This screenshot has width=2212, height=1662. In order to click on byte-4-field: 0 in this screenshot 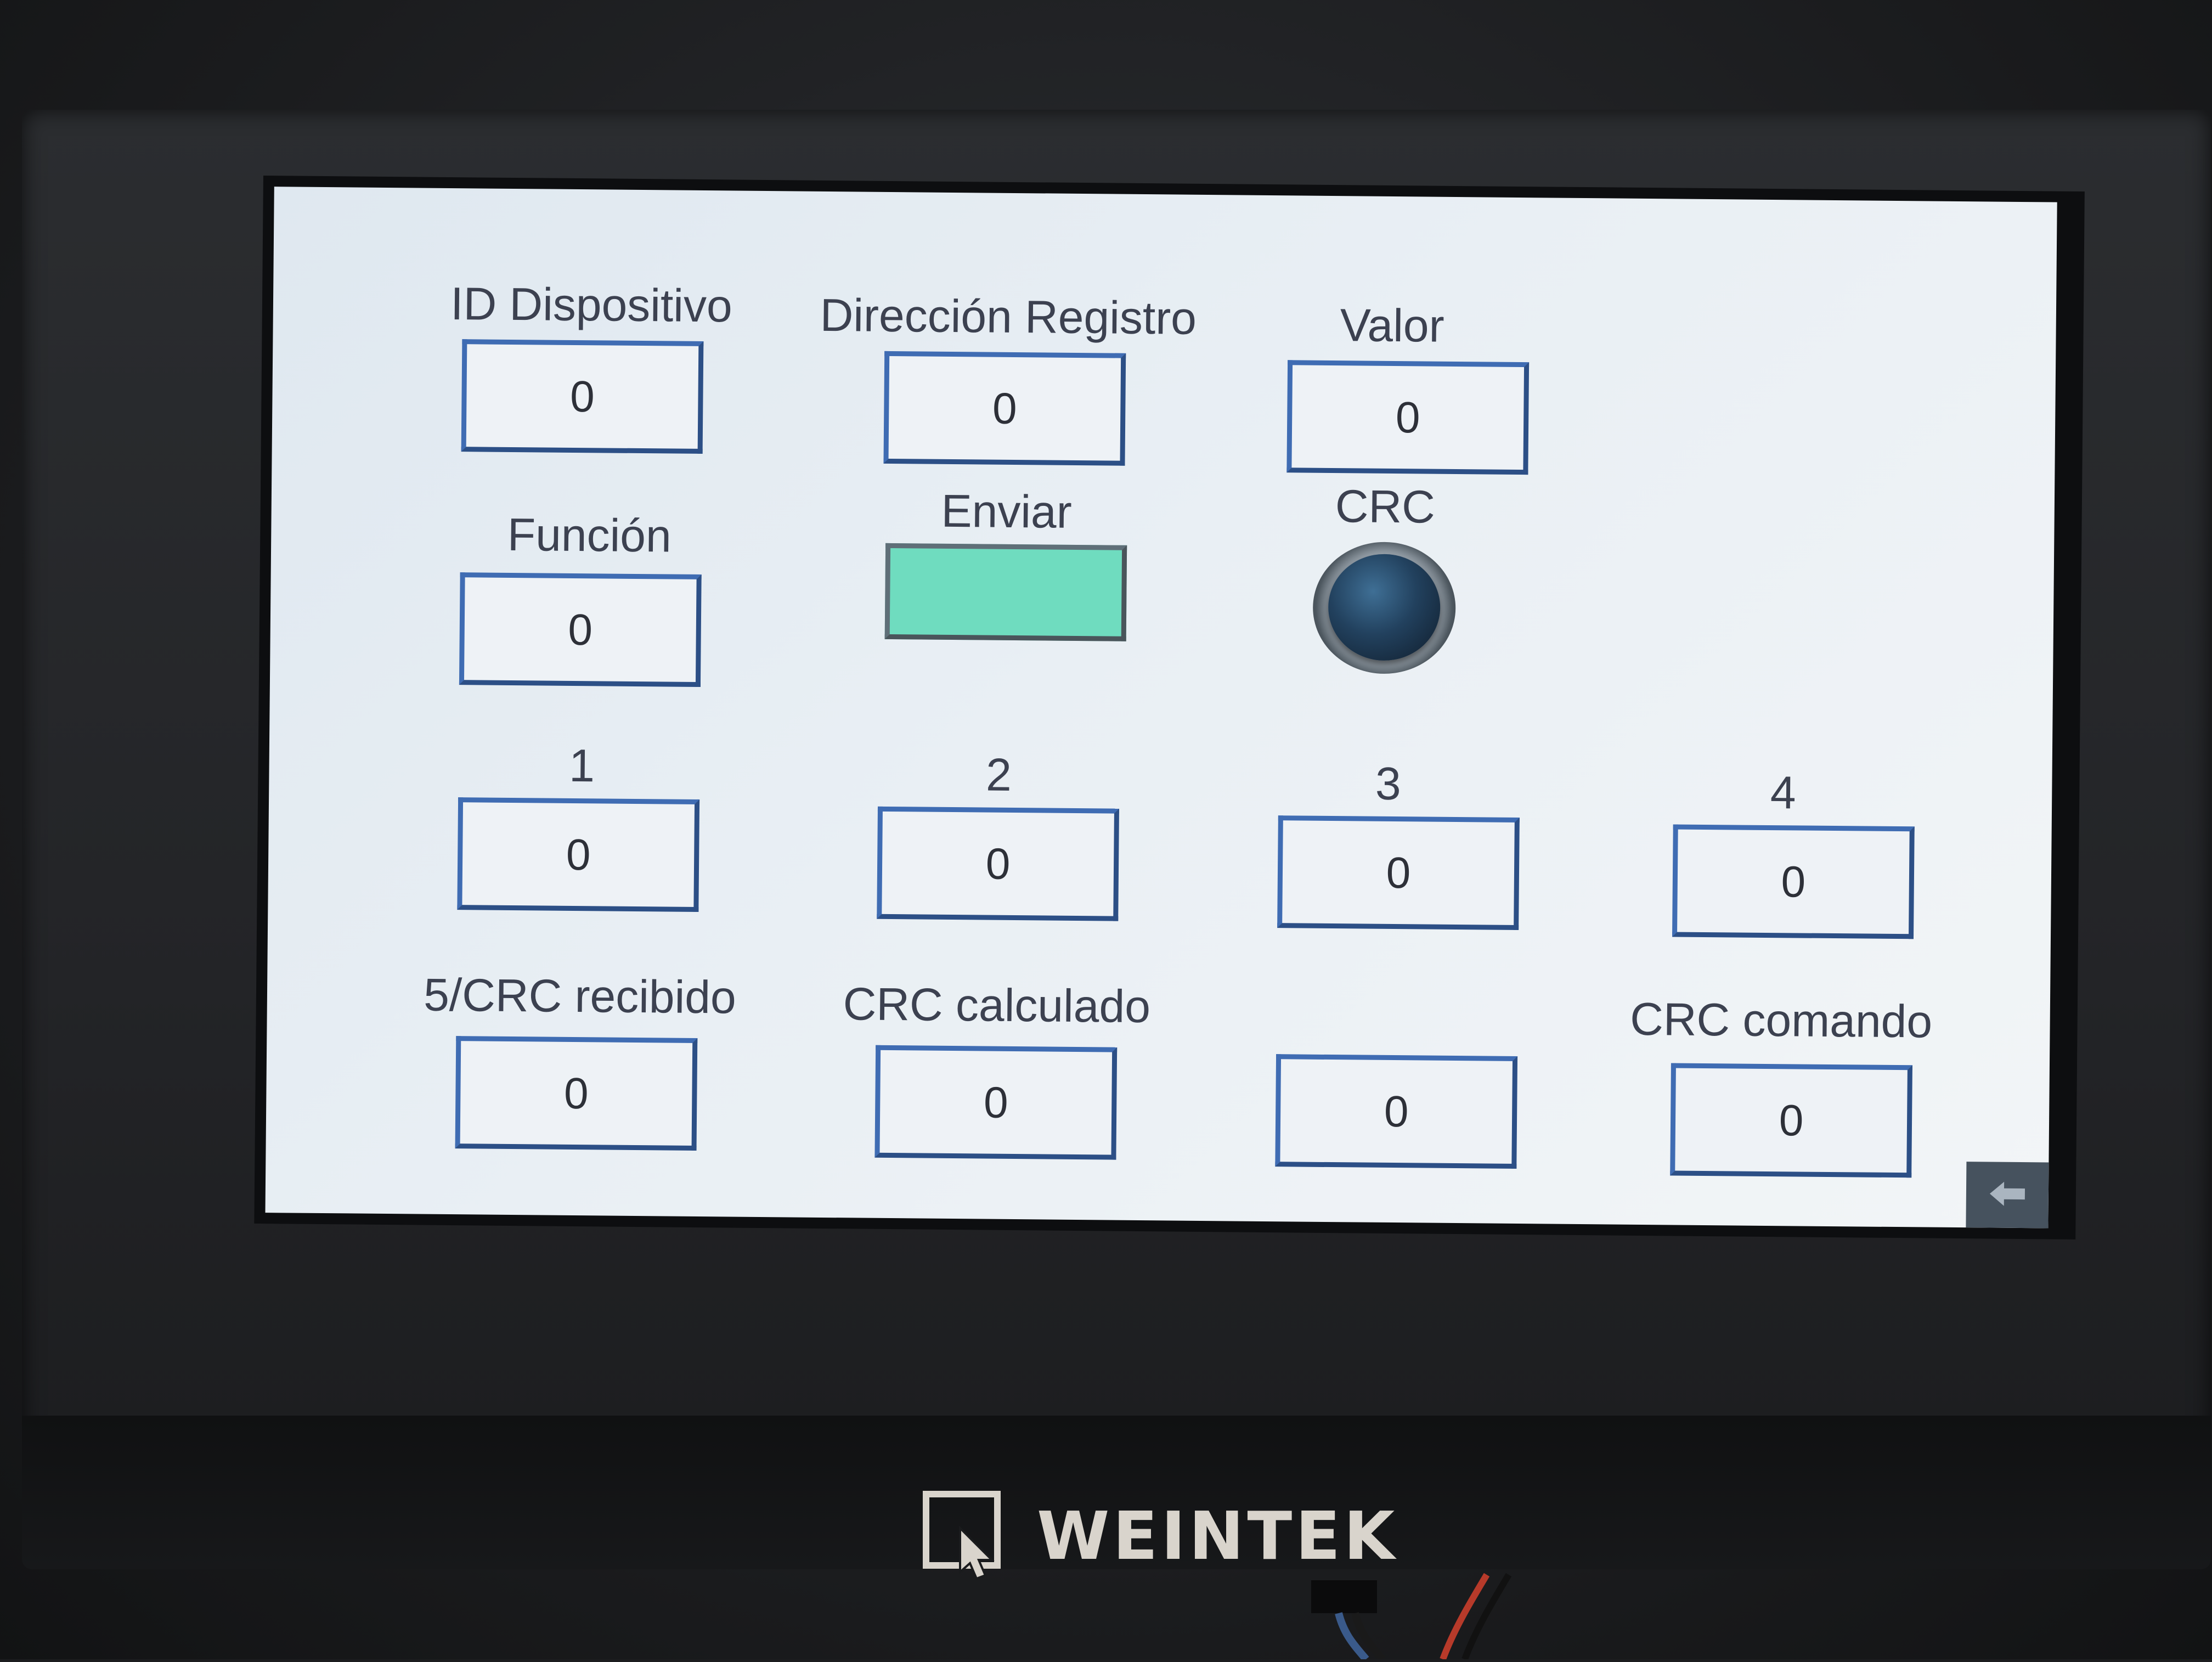, I will do `click(1793, 881)`.